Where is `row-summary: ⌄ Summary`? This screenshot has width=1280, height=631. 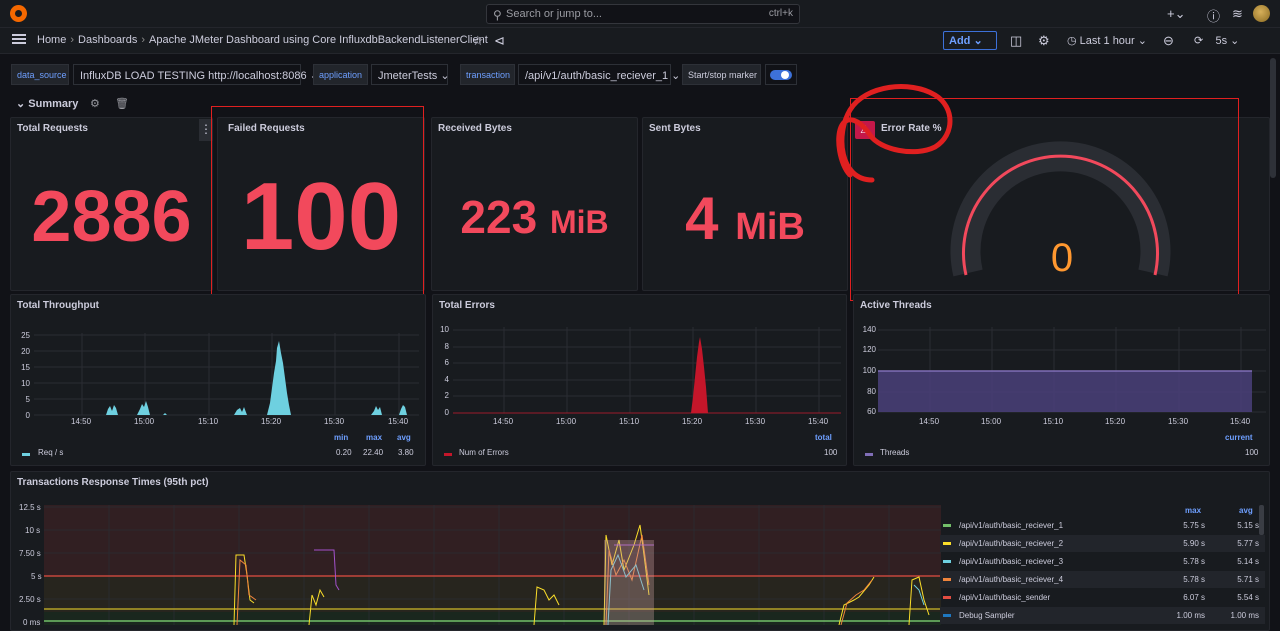 row-summary: ⌄ Summary is located at coordinates (47, 103).